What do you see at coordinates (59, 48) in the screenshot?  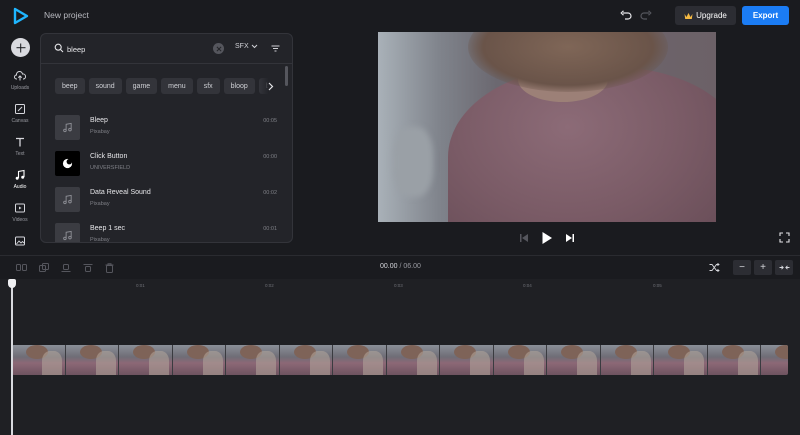 I see `search-icon` at bounding box center [59, 48].